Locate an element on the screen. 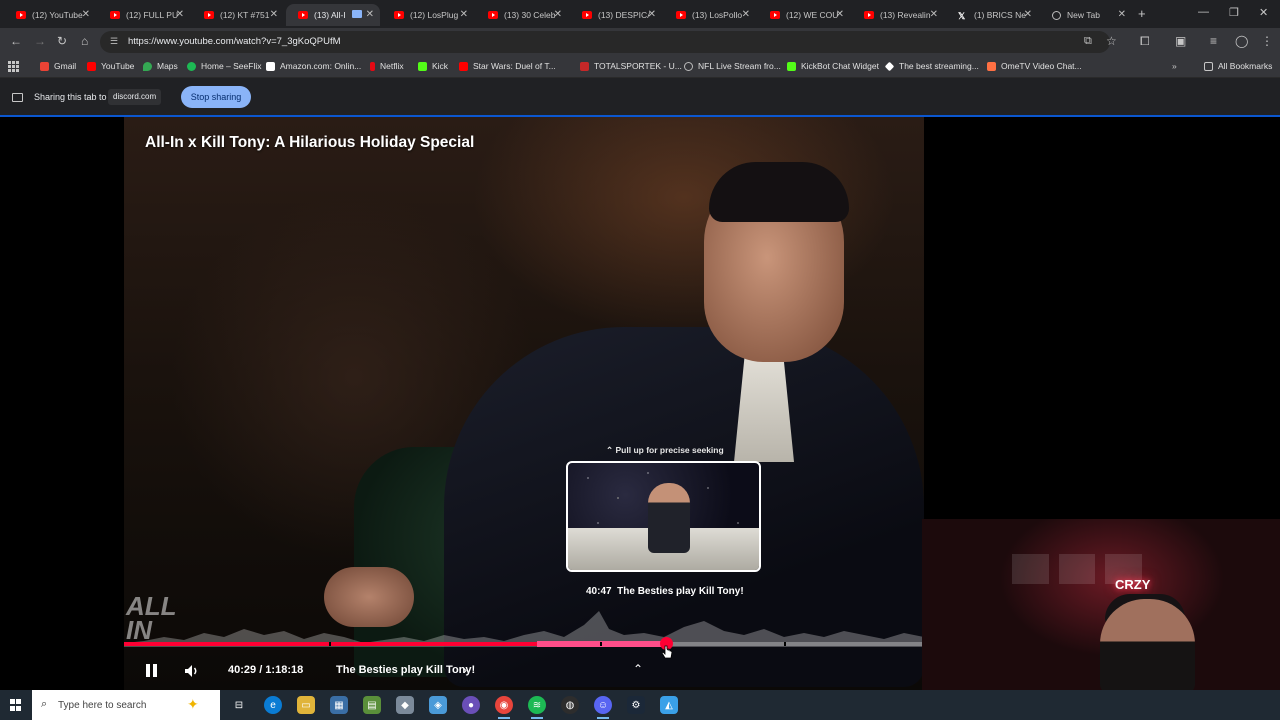  calculator-icon: ▤ is located at coordinates (372, 705).